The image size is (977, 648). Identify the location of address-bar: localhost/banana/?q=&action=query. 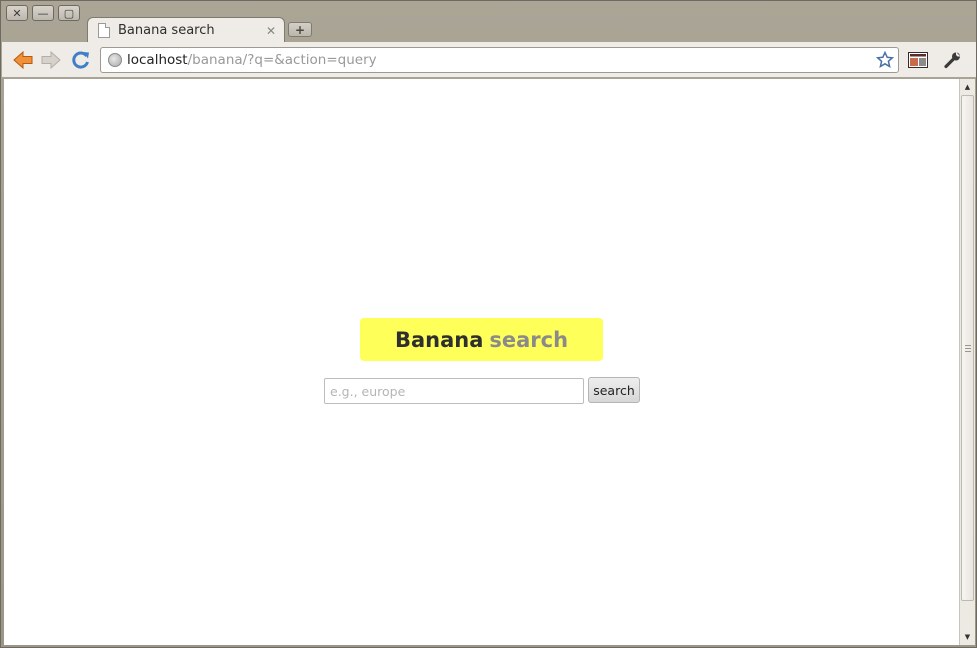
(499, 60).